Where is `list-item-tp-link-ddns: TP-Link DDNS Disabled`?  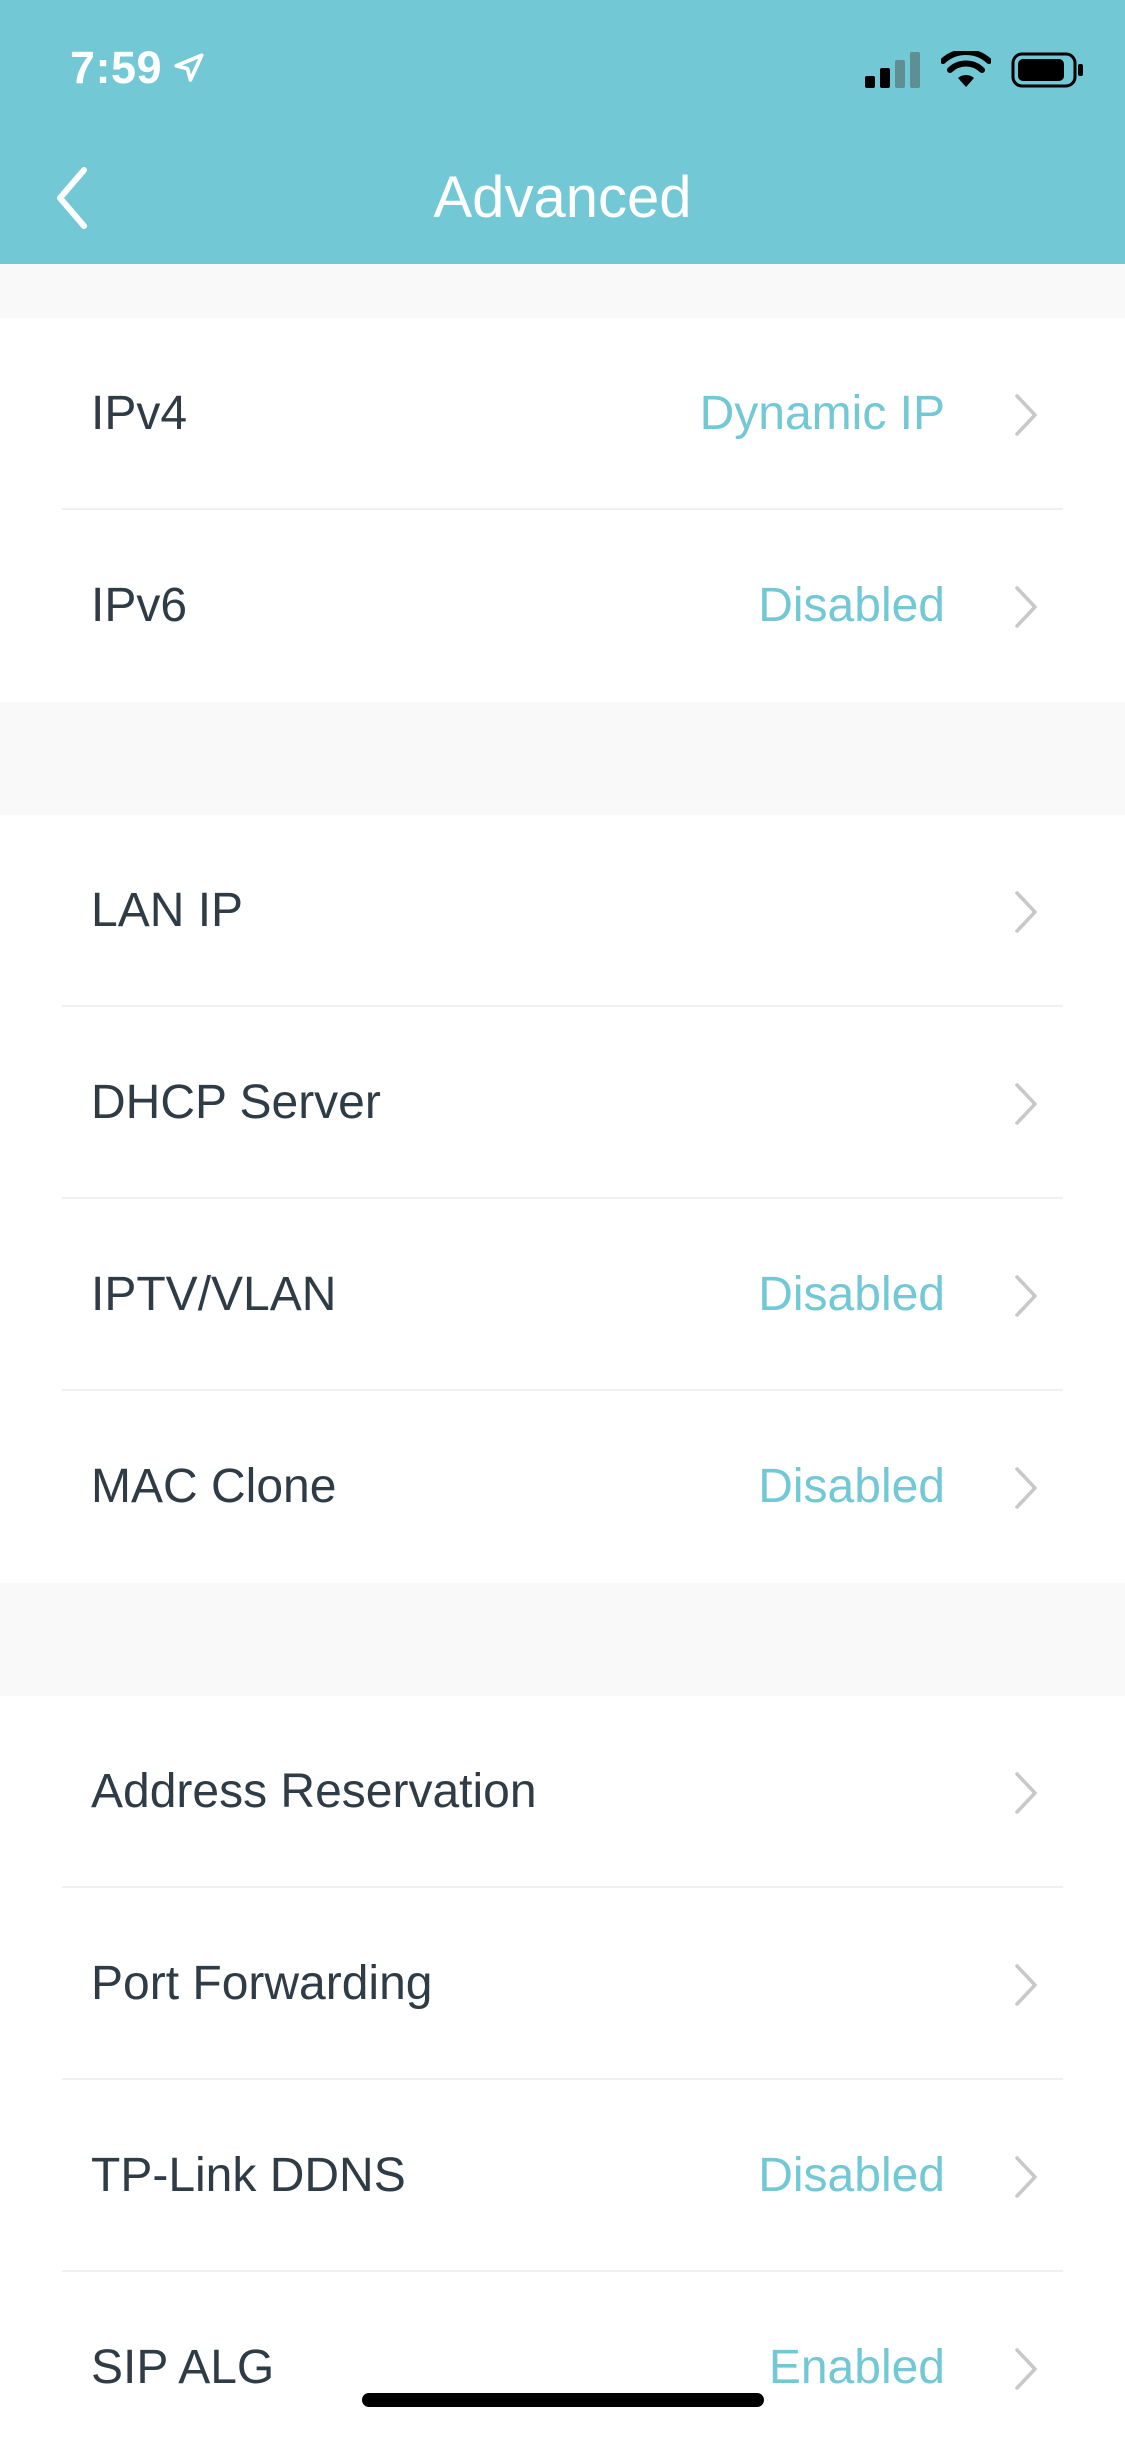
list-item-tp-link-ddns: TP-Link DDNS Disabled is located at coordinates (562, 2176).